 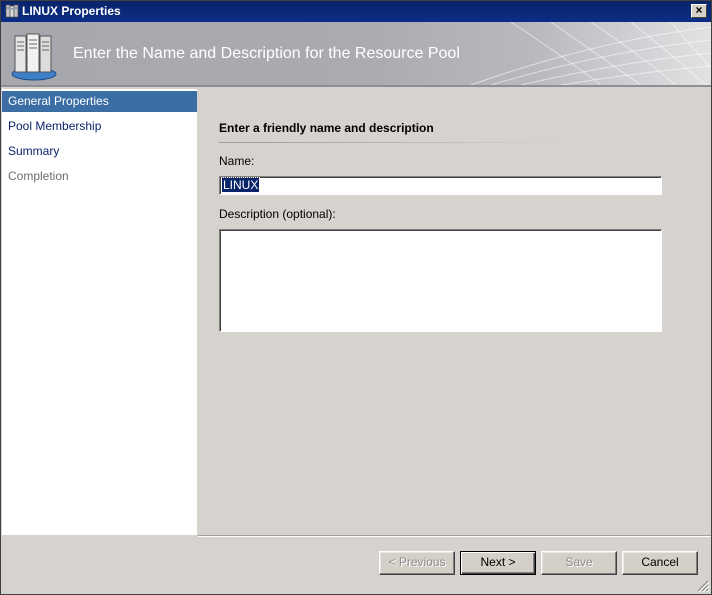 What do you see at coordinates (38, 176) in the screenshot?
I see `nav-item-completion: Completion` at bounding box center [38, 176].